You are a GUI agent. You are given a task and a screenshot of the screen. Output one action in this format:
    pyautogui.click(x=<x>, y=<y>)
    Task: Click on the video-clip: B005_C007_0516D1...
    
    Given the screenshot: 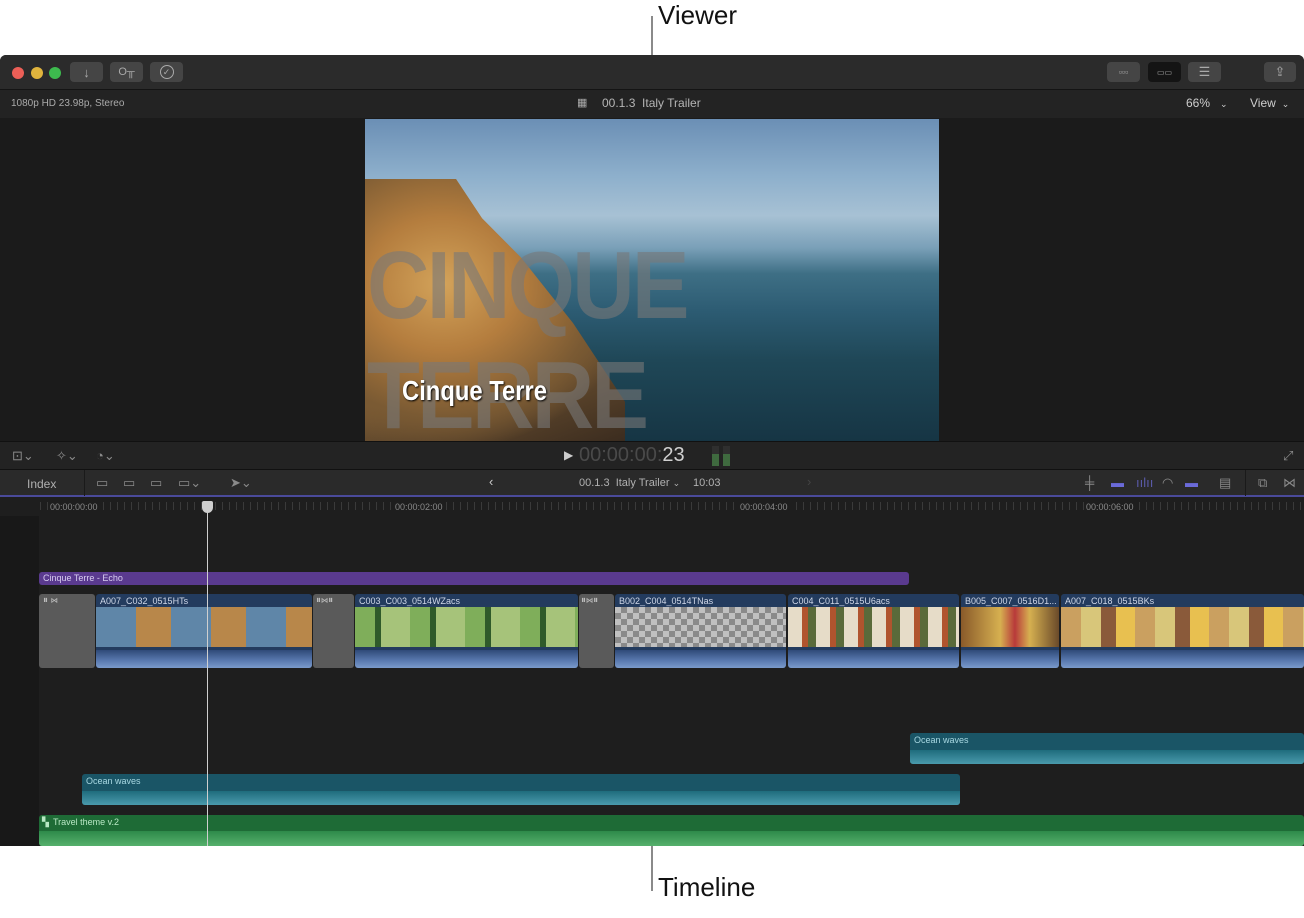 What is the action you would take?
    pyautogui.click(x=1010, y=631)
    